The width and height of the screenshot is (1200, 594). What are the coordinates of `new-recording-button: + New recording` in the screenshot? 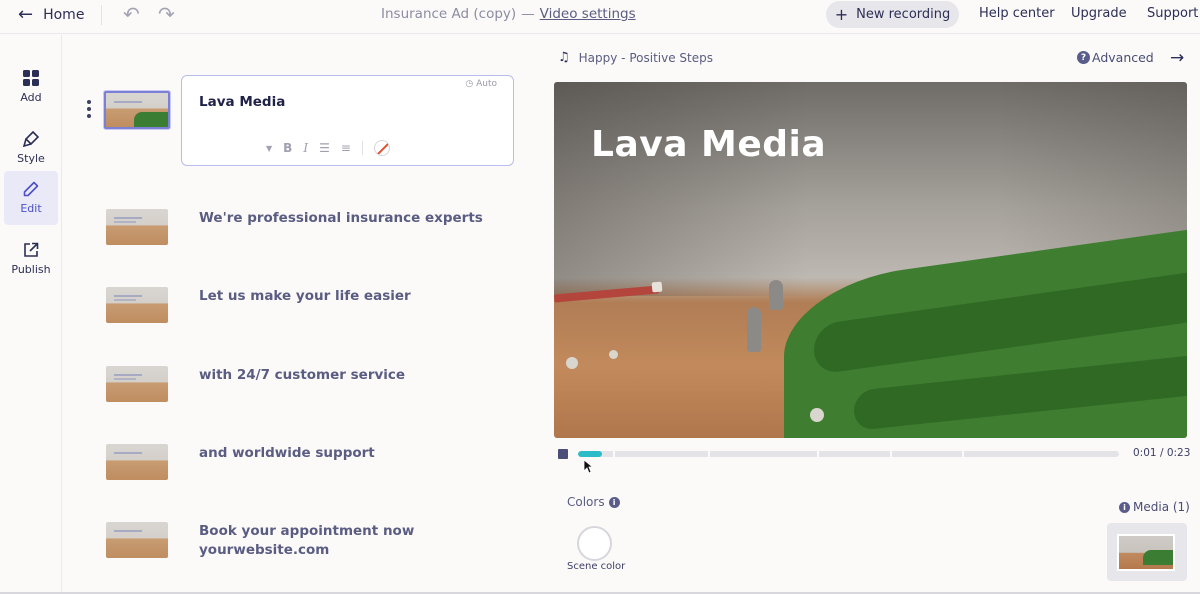 It's located at (892, 14).